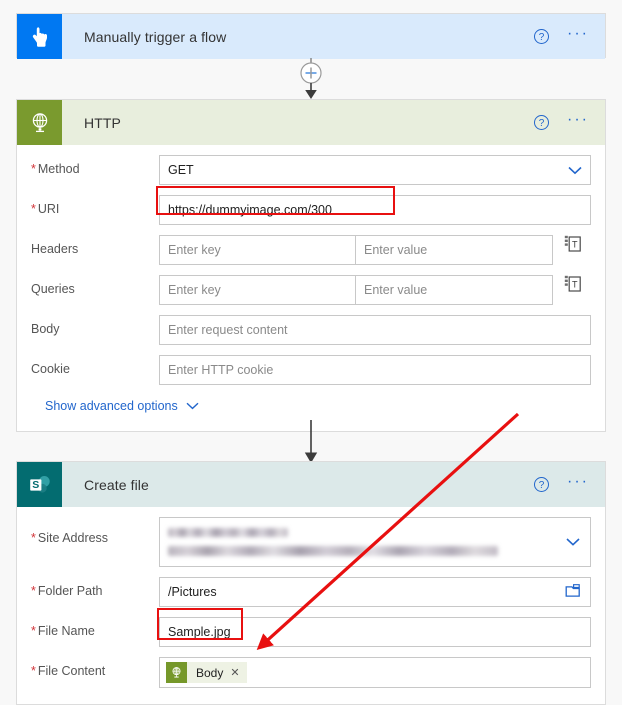 The height and width of the screenshot is (705, 622). I want to click on body-input: Enter request content, so click(375, 330).